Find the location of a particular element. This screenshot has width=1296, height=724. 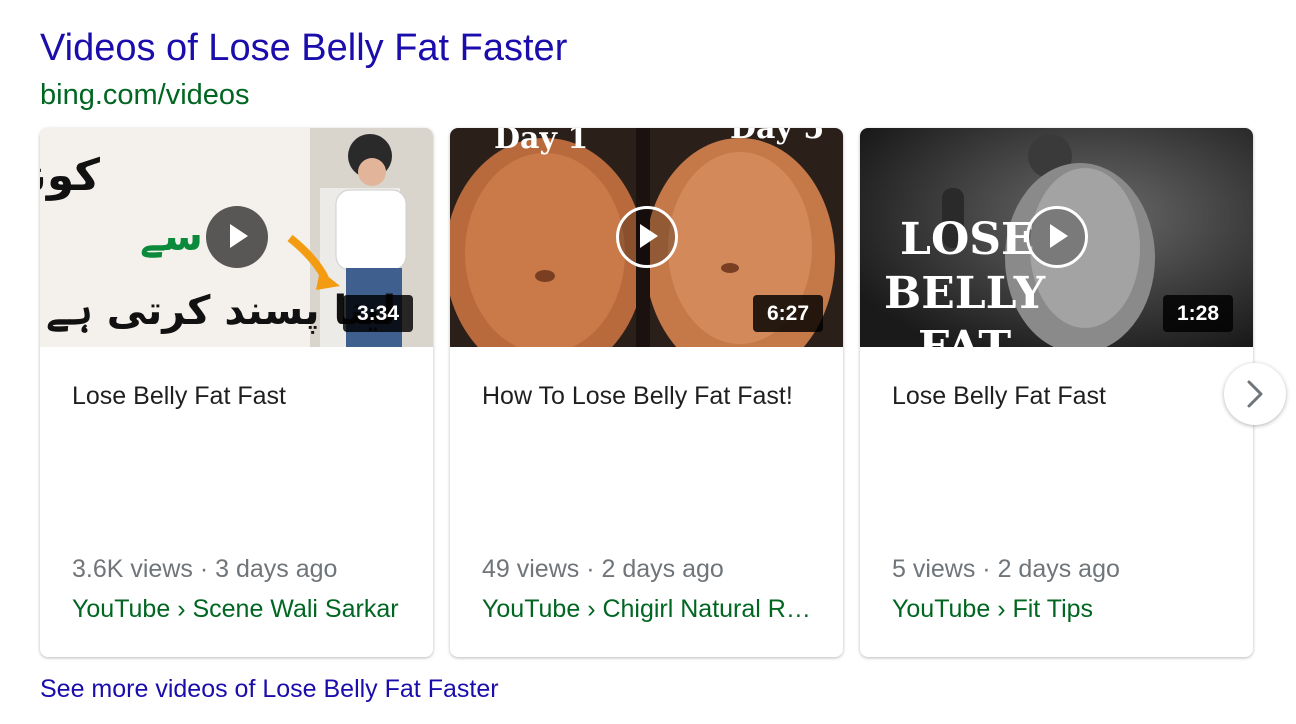

section-title-link: Videos of Lose Belly Fat Faster is located at coordinates (303, 48).